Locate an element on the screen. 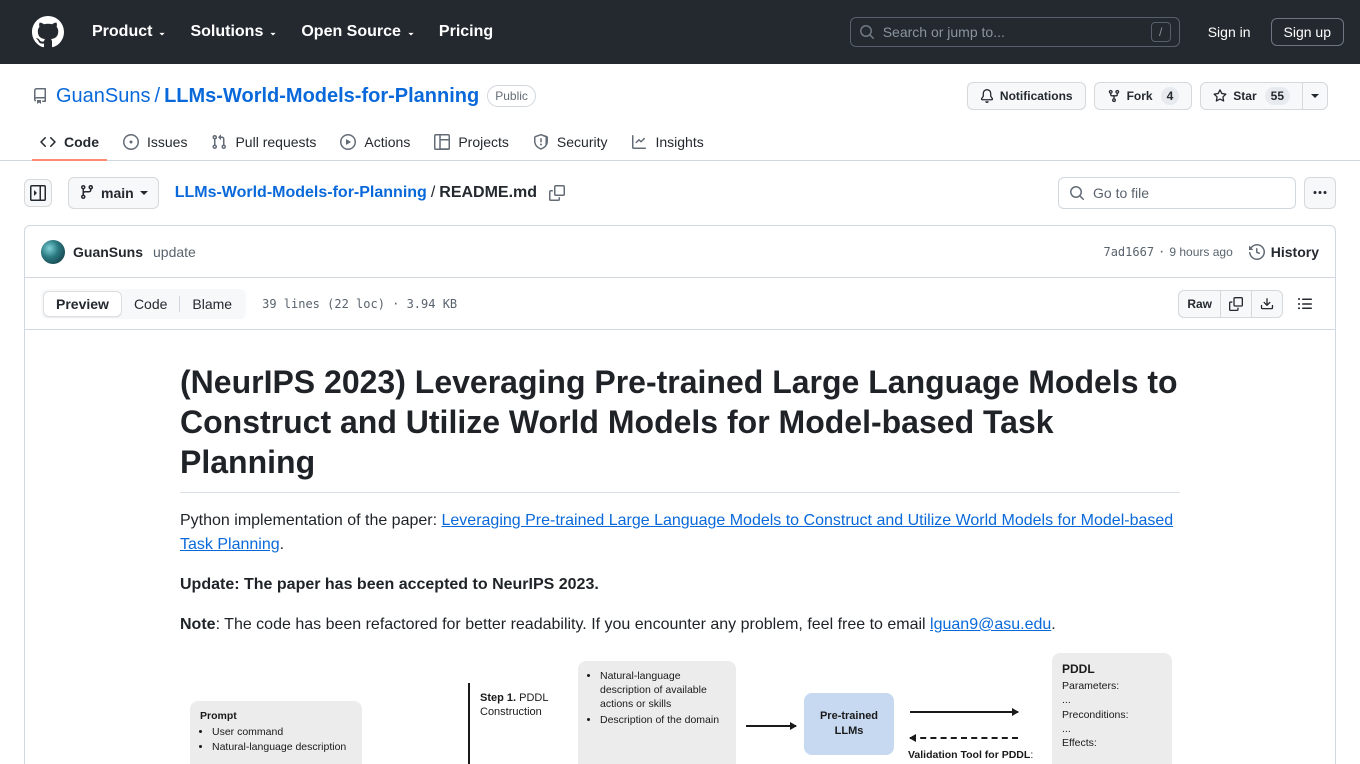  tab-security: Security is located at coordinates (570, 143).